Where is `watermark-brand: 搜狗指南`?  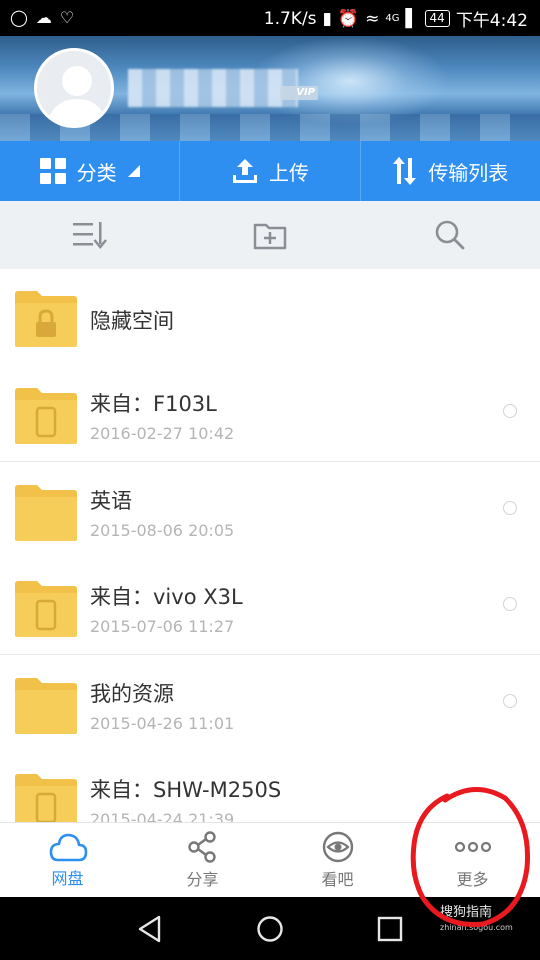
watermark-brand: 搜狗指南 is located at coordinates (466, 912).